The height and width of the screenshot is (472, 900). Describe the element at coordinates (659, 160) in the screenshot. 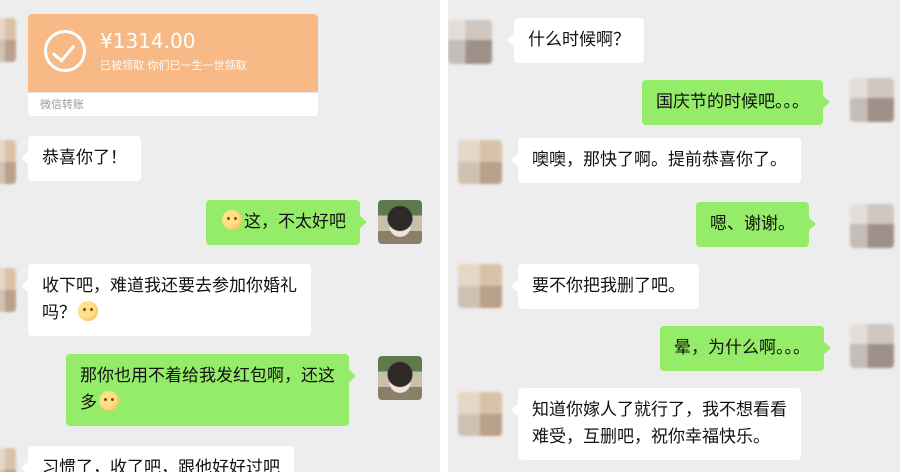

I see `message-text: 噢噢，那快了啊。提前恭喜你了。` at that location.